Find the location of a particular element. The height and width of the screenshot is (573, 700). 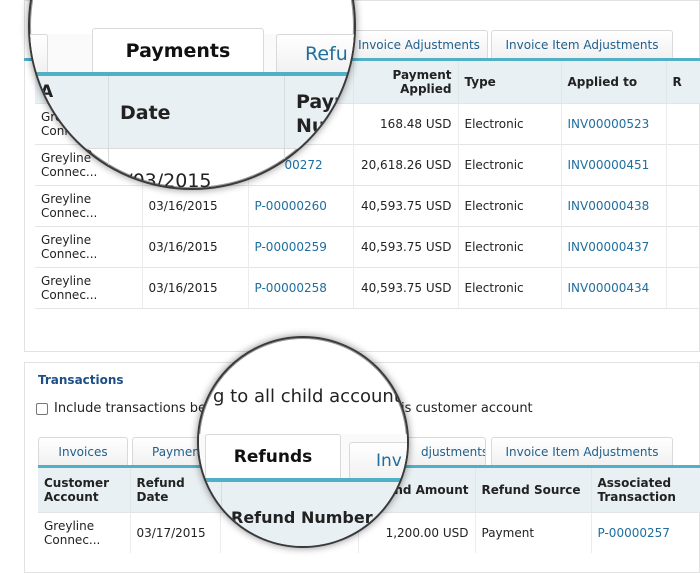

lens-header-date: Date is located at coordinates (145, 113).